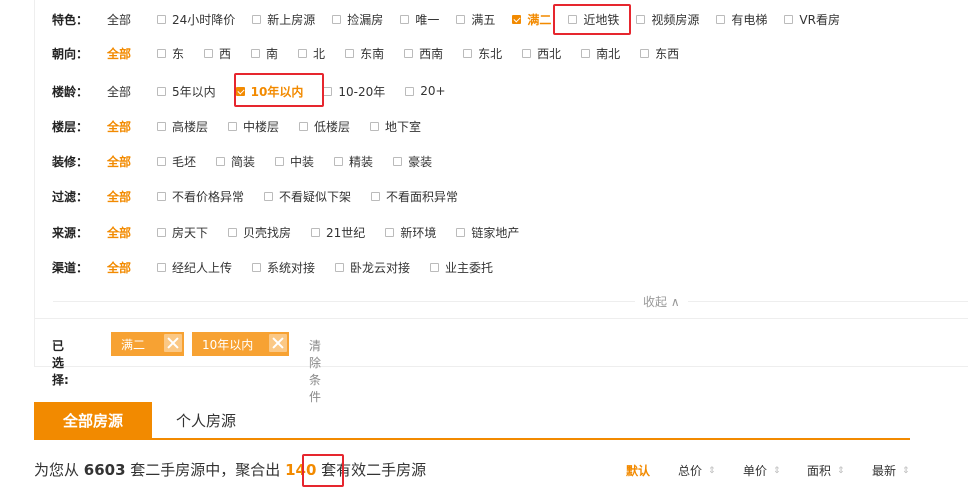  Describe the element at coordinates (762, 470) in the screenshot. I see `sort-option: 单价 ⇕` at that location.